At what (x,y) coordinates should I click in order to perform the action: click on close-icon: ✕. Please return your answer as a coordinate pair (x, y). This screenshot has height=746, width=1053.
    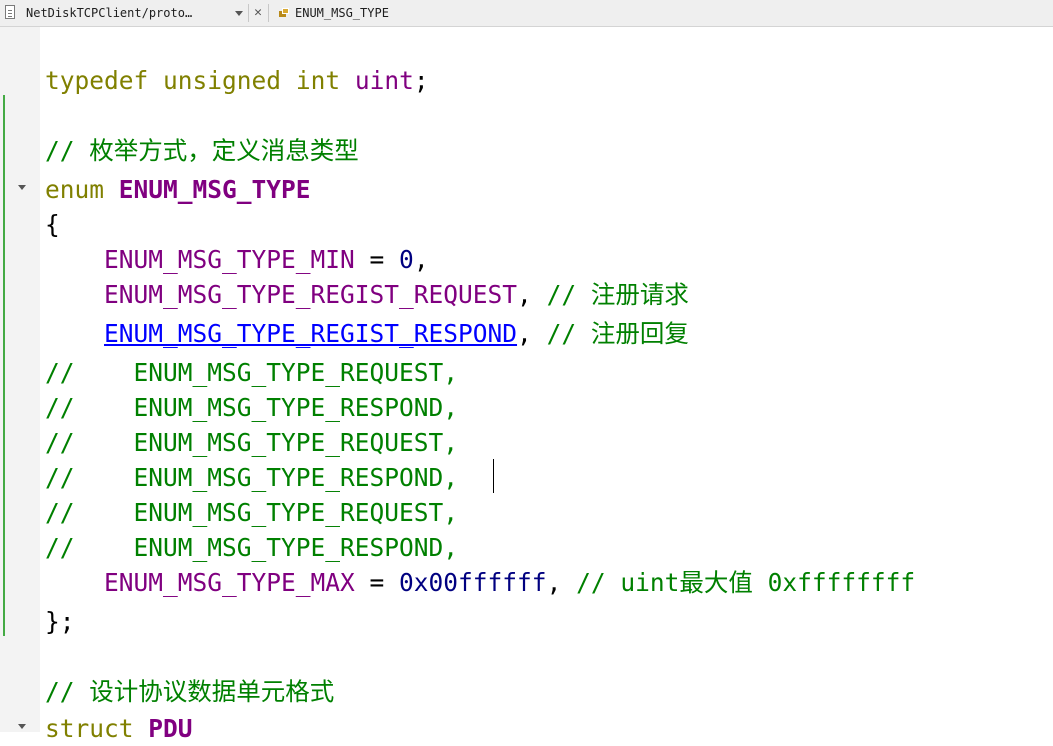
    Looking at the image, I should click on (258, 13).